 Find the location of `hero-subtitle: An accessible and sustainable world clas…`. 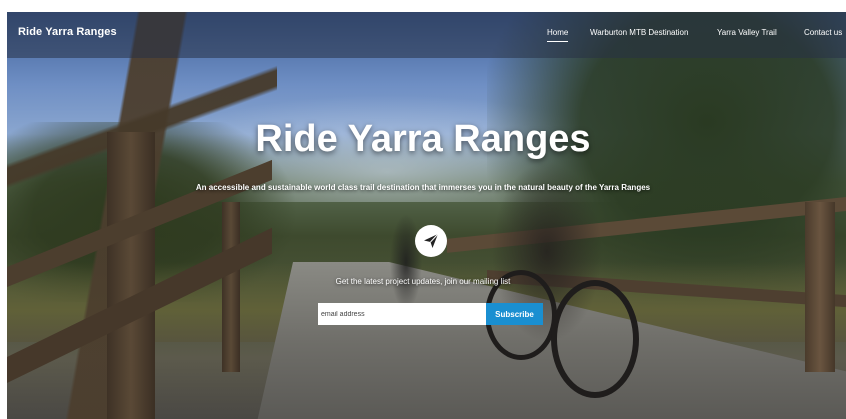

hero-subtitle: An accessible and sustainable world clas… is located at coordinates (423, 187).